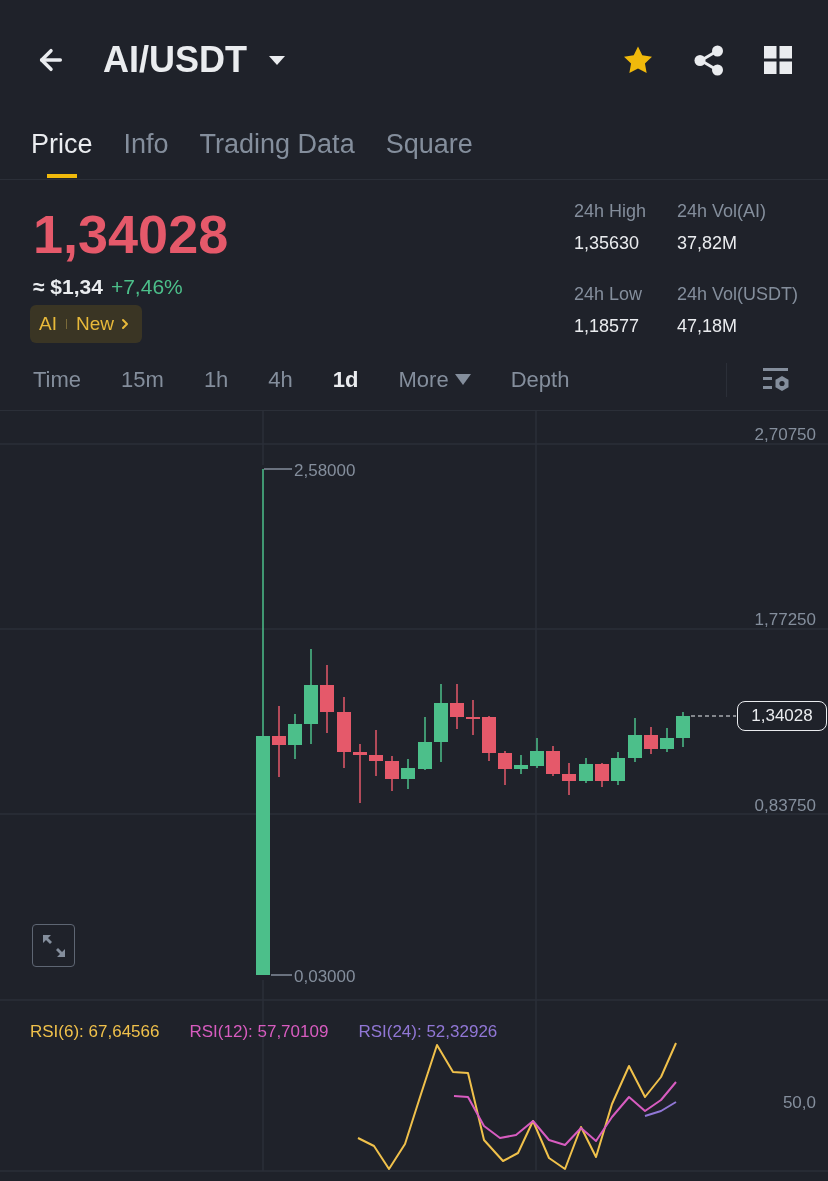 The width and height of the screenshot is (828, 1181). Describe the element at coordinates (95, 1032) in the screenshot. I see `rsi-legend: RSI(6): 67,64566` at that location.